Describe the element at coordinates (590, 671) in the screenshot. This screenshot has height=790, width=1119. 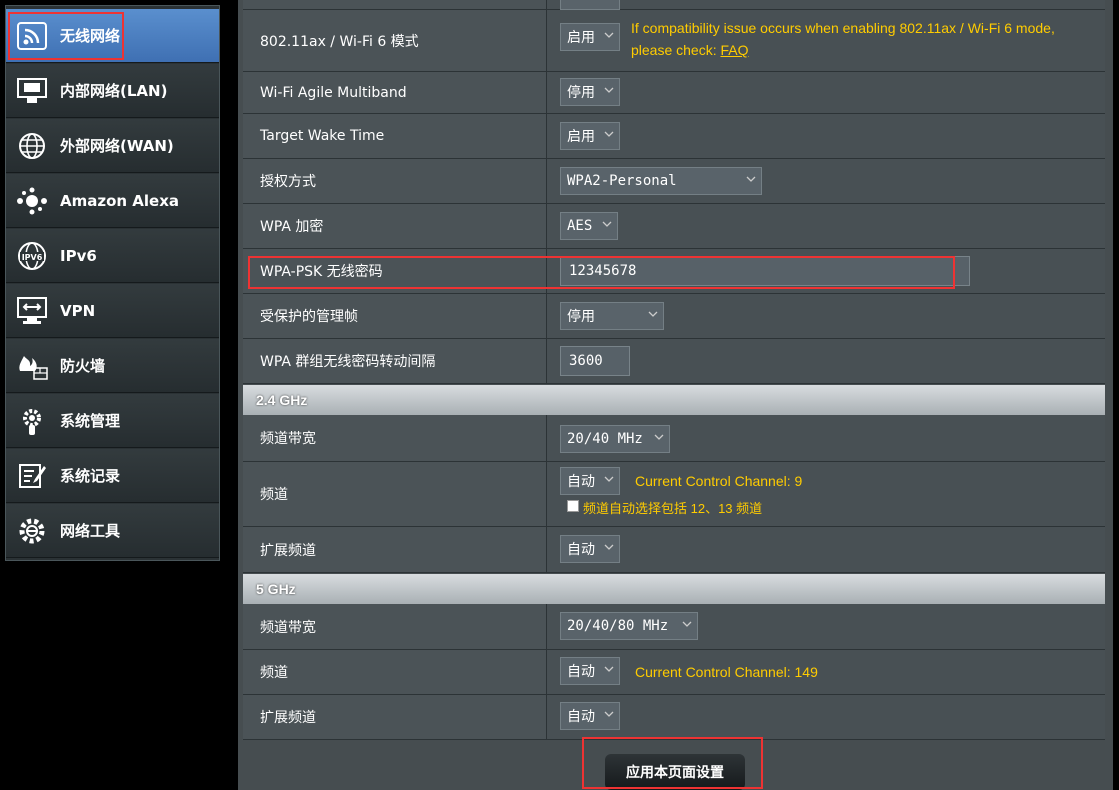
I see `channel-5g-select: 自动` at that location.